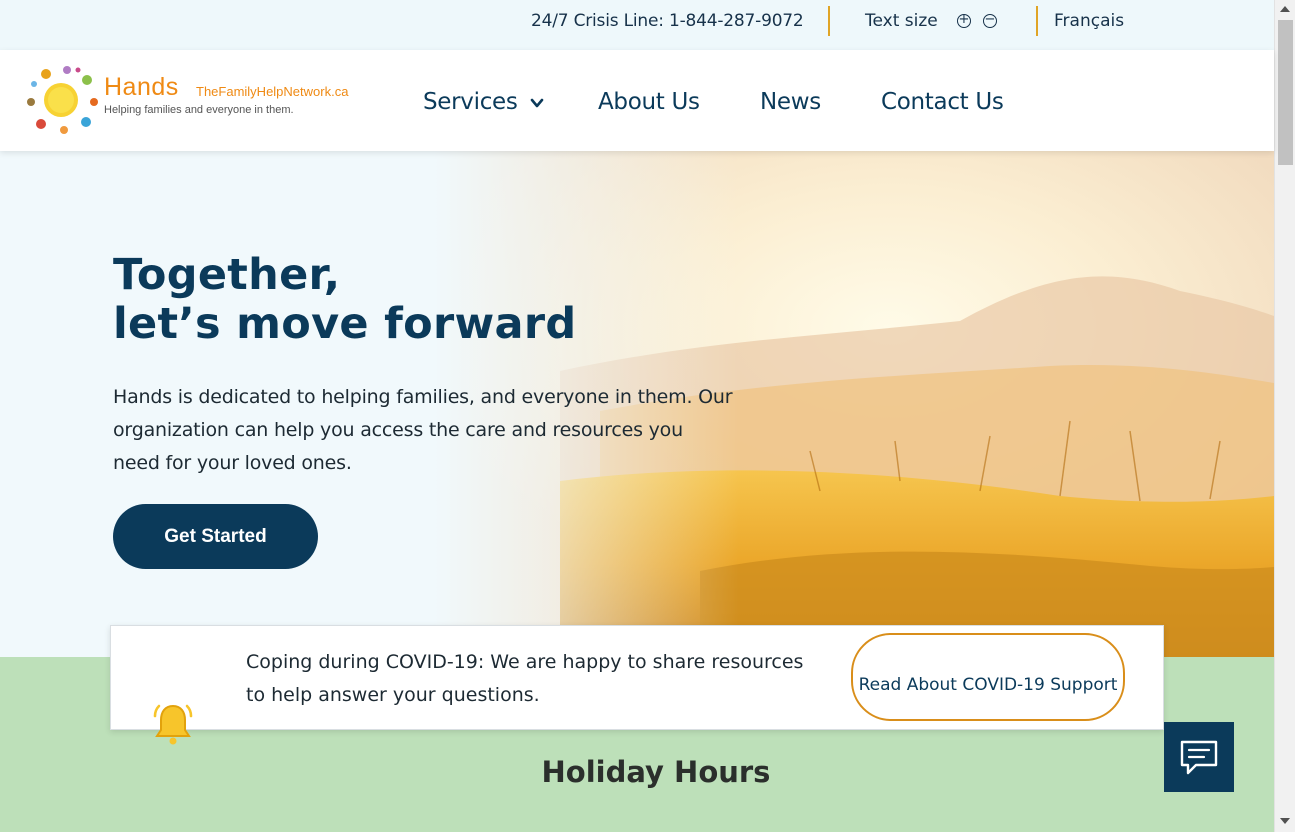 The height and width of the screenshot is (832, 1295). I want to click on read-covid-support-button: Read About COVID-19 Support, so click(988, 677).